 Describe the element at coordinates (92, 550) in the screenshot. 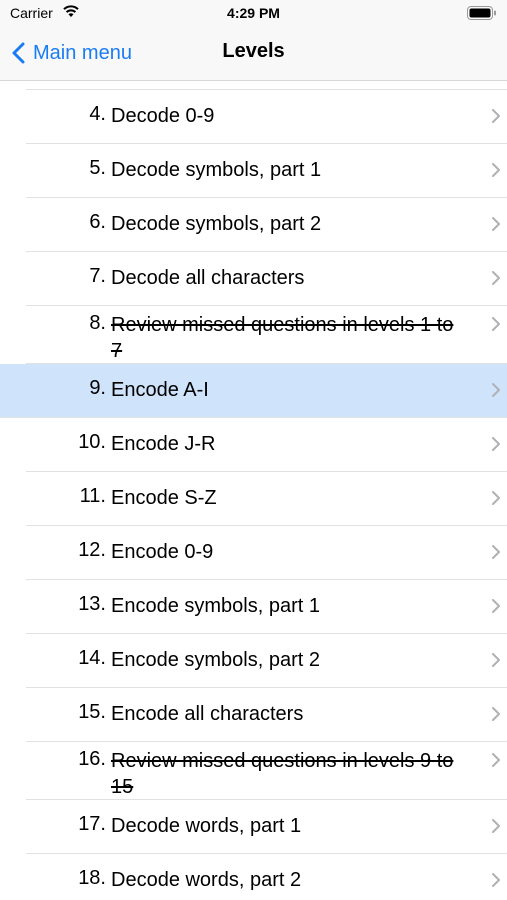

I see `level-number: 12.` at that location.